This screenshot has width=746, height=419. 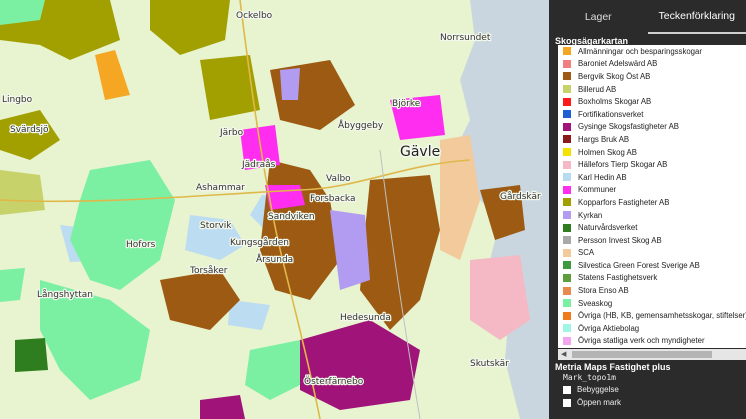 What do you see at coordinates (618, 64) in the screenshot?
I see `legend-label: Baroniet Adelswärd AB` at bounding box center [618, 64].